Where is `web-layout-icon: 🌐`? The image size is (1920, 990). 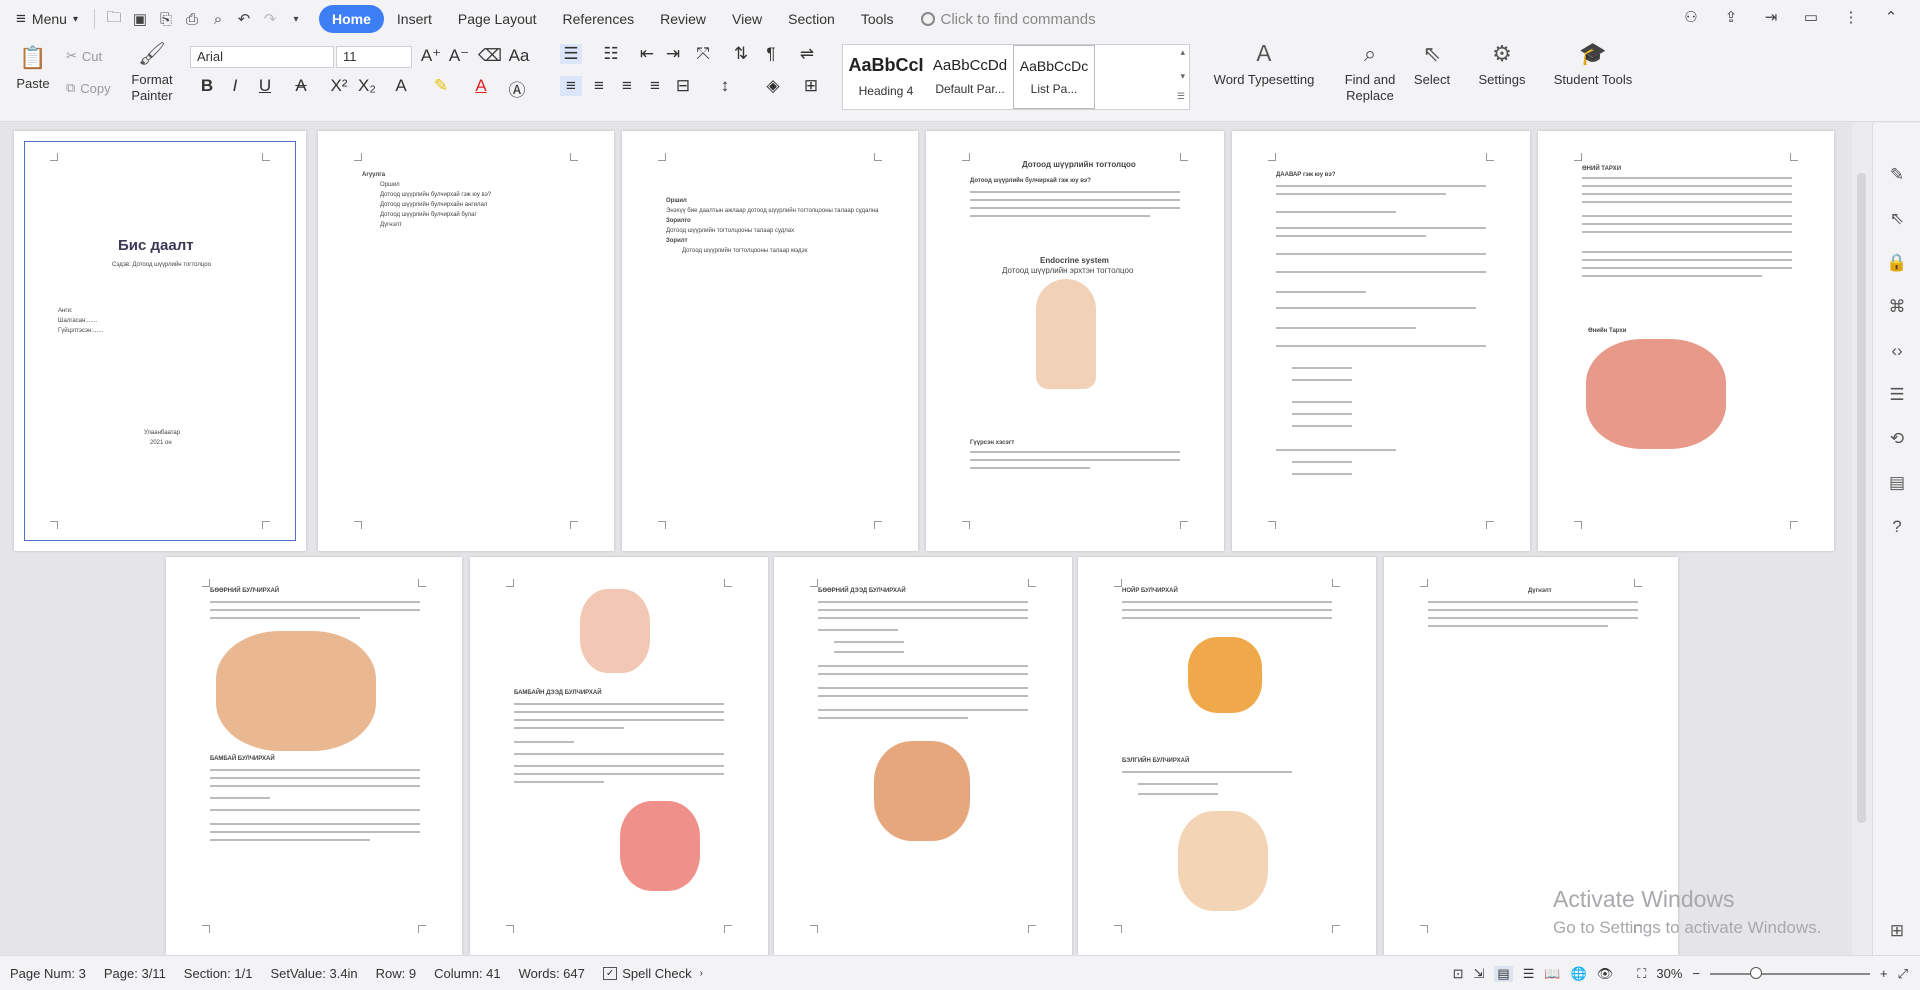 web-layout-icon: 🌐 is located at coordinates (1579, 974).